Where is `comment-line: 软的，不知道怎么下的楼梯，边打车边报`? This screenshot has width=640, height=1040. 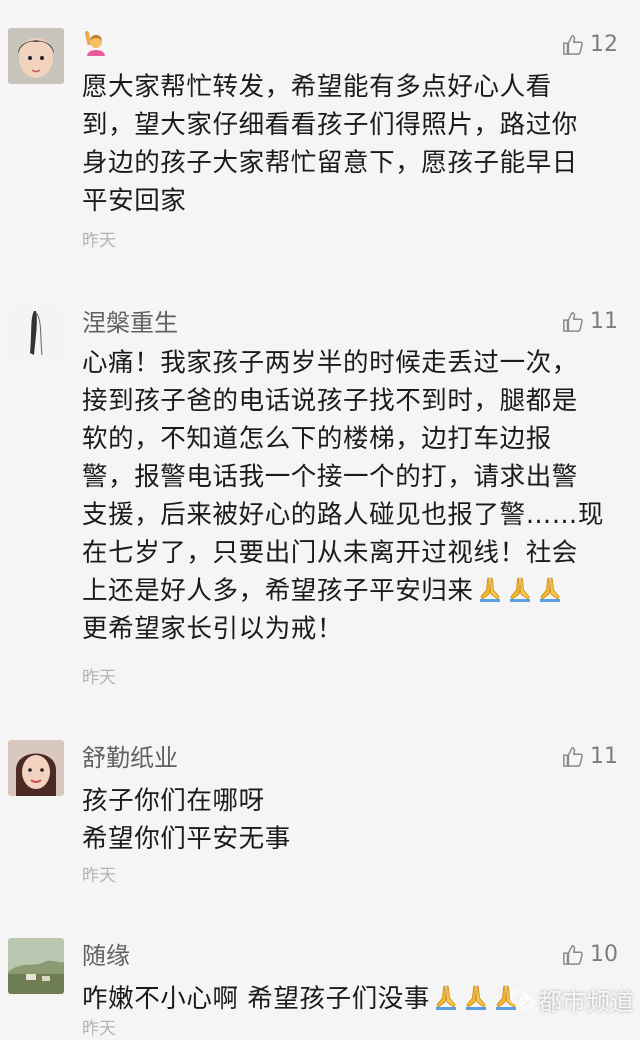
comment-line: 软的，不知道怎么下的楼梯，边打车边报 is located at coordinates (317, 439).